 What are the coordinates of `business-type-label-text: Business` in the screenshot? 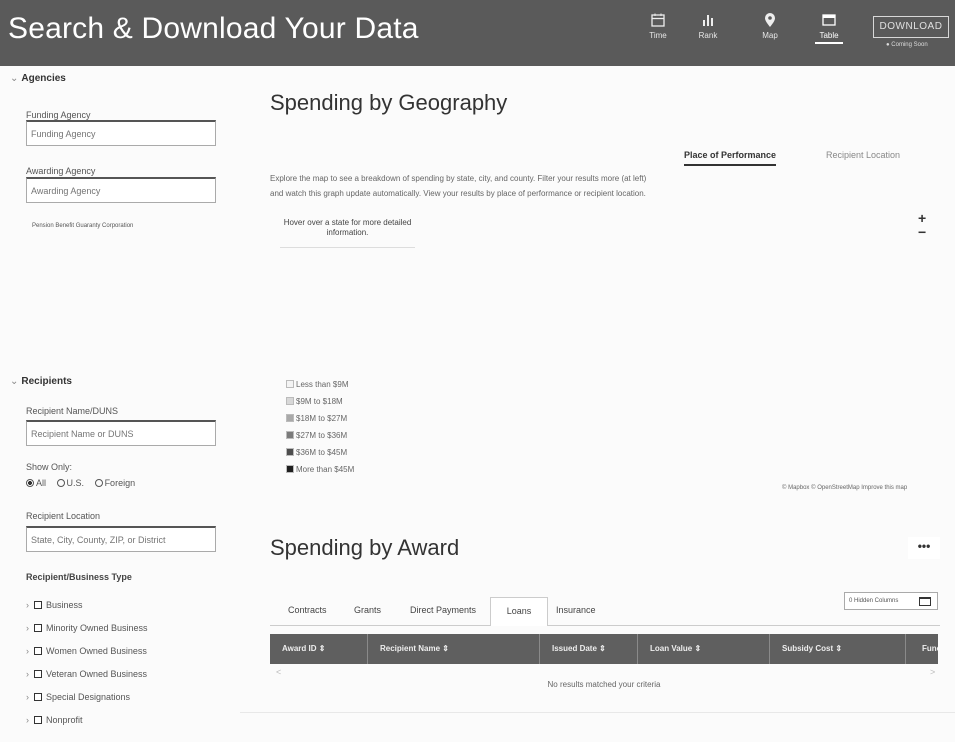 It's located at (64, 605).